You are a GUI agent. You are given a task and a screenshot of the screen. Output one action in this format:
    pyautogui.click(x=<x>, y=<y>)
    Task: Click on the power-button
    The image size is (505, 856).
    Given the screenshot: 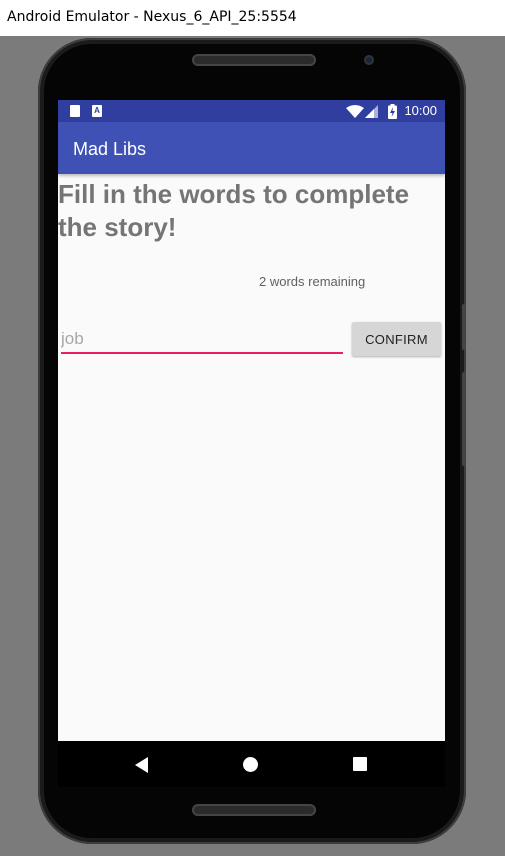 What is the action you would take?
    pyautogui.click(x=464, y=419)
    